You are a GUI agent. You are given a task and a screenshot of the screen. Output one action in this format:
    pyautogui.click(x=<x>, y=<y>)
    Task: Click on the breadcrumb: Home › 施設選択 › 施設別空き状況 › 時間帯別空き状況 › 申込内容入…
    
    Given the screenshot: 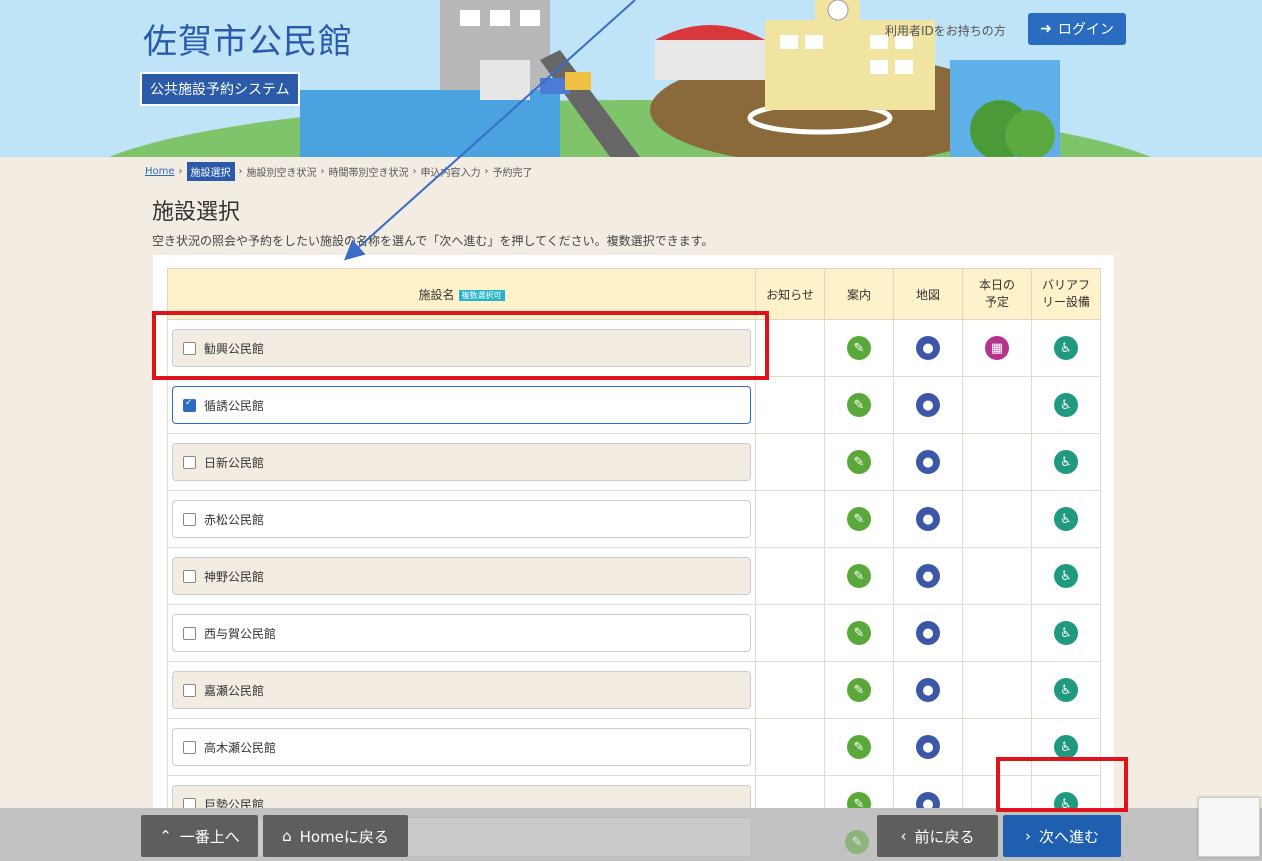 What is the action you would take?
    pyautogui.click(x=339, y=171)
    